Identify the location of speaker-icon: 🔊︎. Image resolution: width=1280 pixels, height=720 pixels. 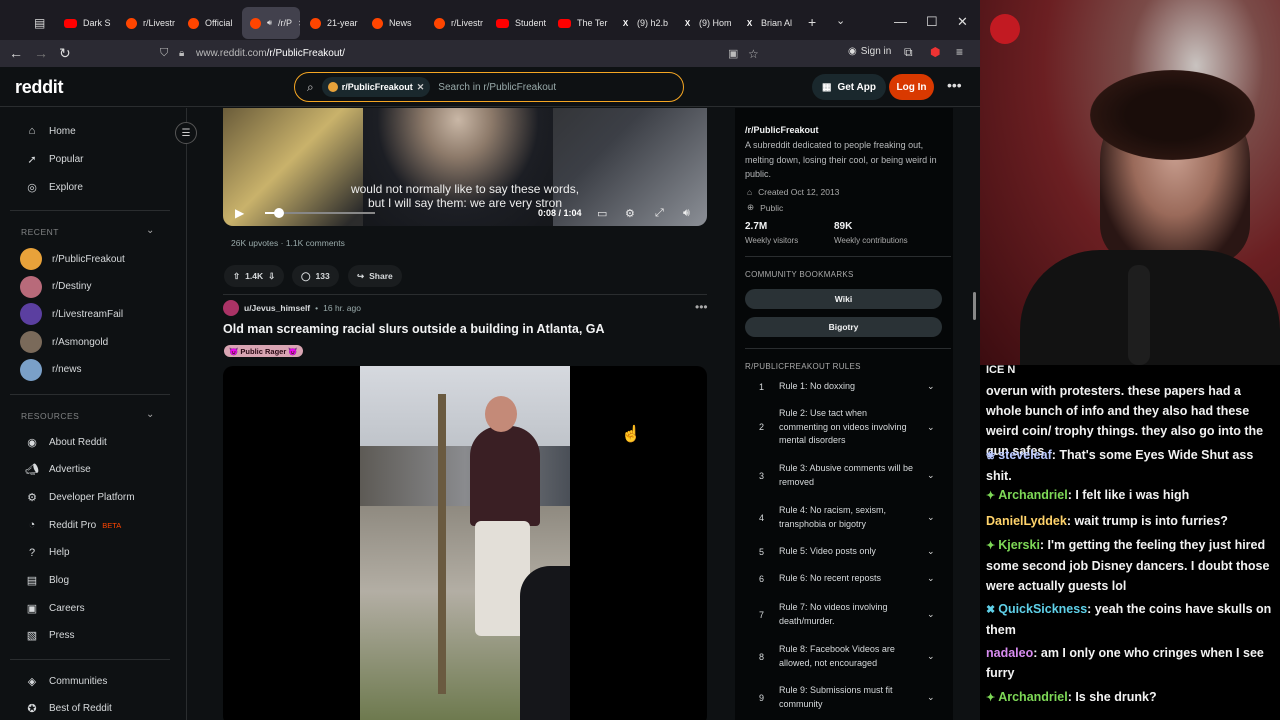
(269, 23).